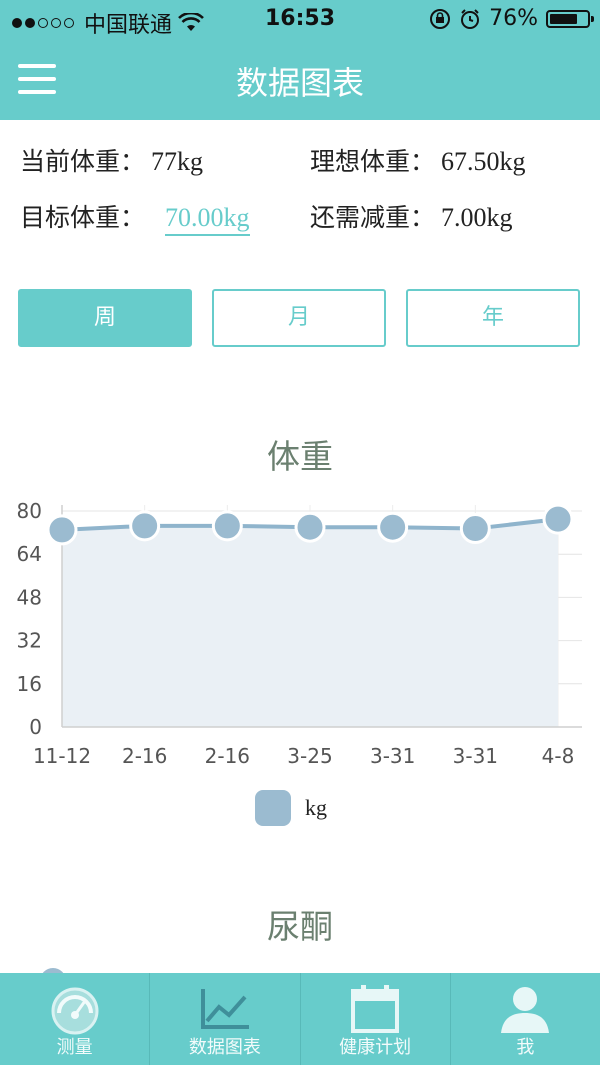 This screenshot has width=600, height=1065. What do you see at coordinates (207, 219) in the screenshot?
I see `target-weight-link: 70.00kg` at bounding box center [207, 219].